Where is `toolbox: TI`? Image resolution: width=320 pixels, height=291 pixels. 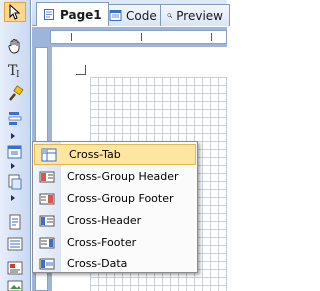 toolbox: TI is located at coordinates (15, 145).